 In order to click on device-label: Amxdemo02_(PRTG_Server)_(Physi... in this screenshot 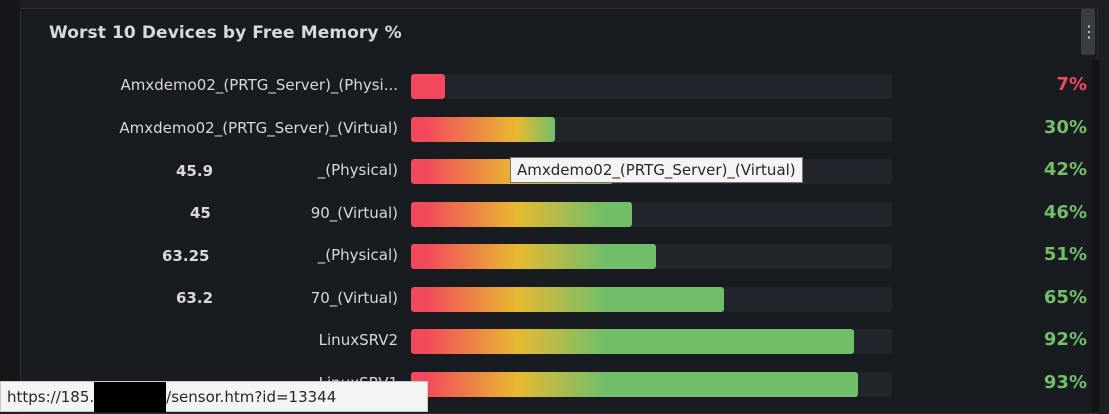, I will do `click(260, 85)`.